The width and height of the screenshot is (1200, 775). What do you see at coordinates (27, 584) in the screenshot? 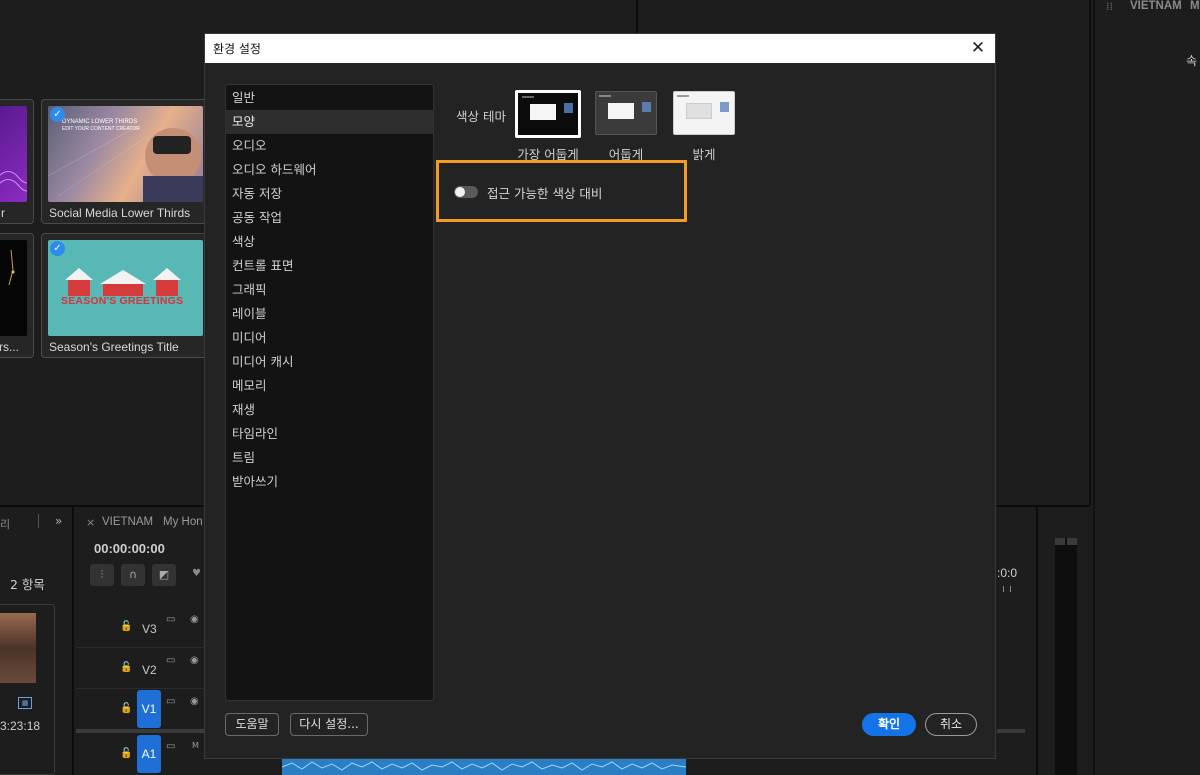
I see `project-item-count: 2 항목` at bounding box center [27, 584].